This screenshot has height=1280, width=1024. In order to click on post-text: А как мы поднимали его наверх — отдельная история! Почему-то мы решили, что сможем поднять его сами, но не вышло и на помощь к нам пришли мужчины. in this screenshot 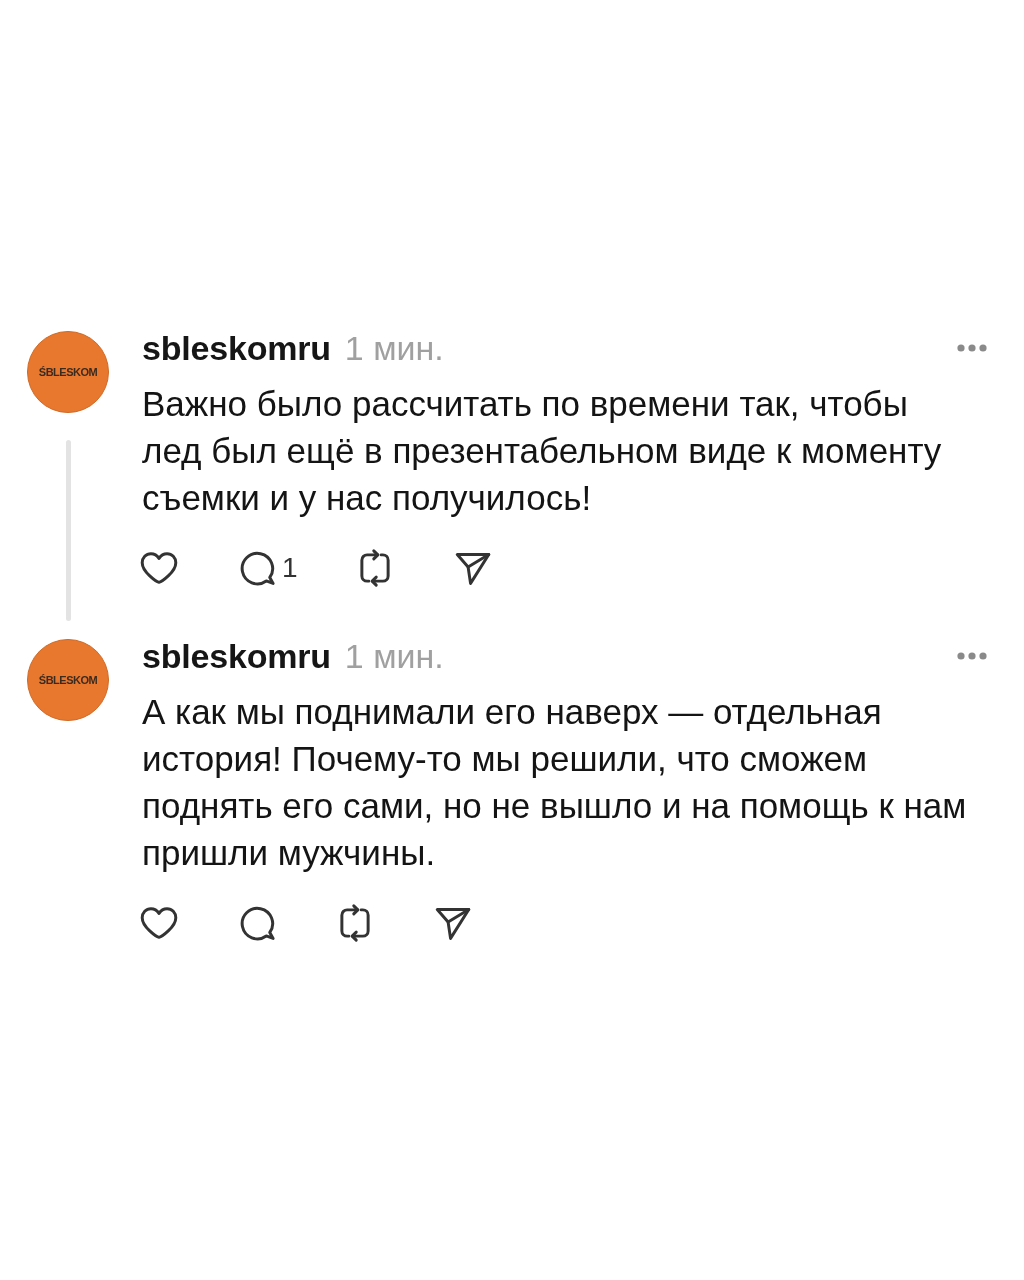, I will do `click(555, 782)`.